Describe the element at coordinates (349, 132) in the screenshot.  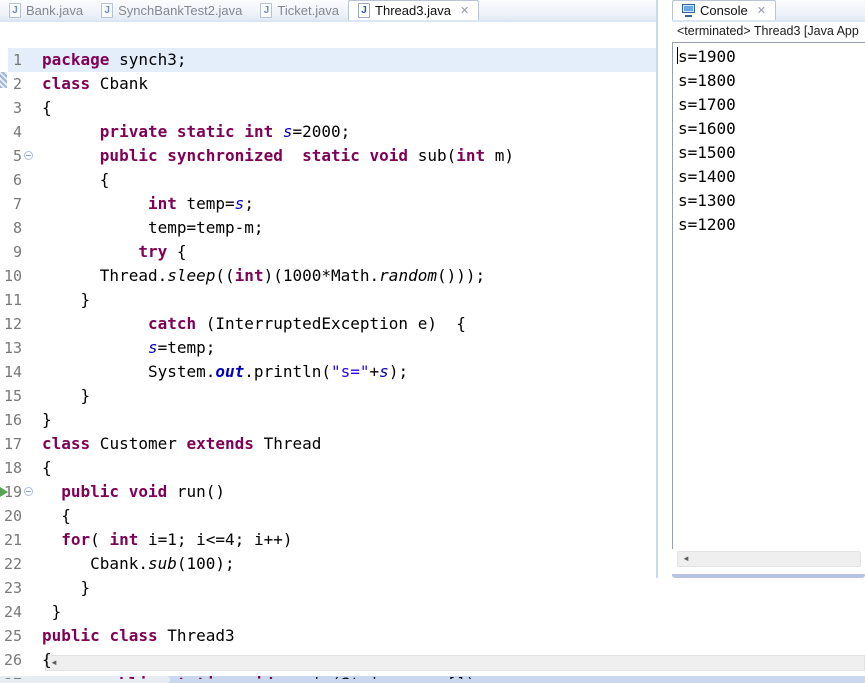
I see `code-line-4: private static int s=2000;` at that location.